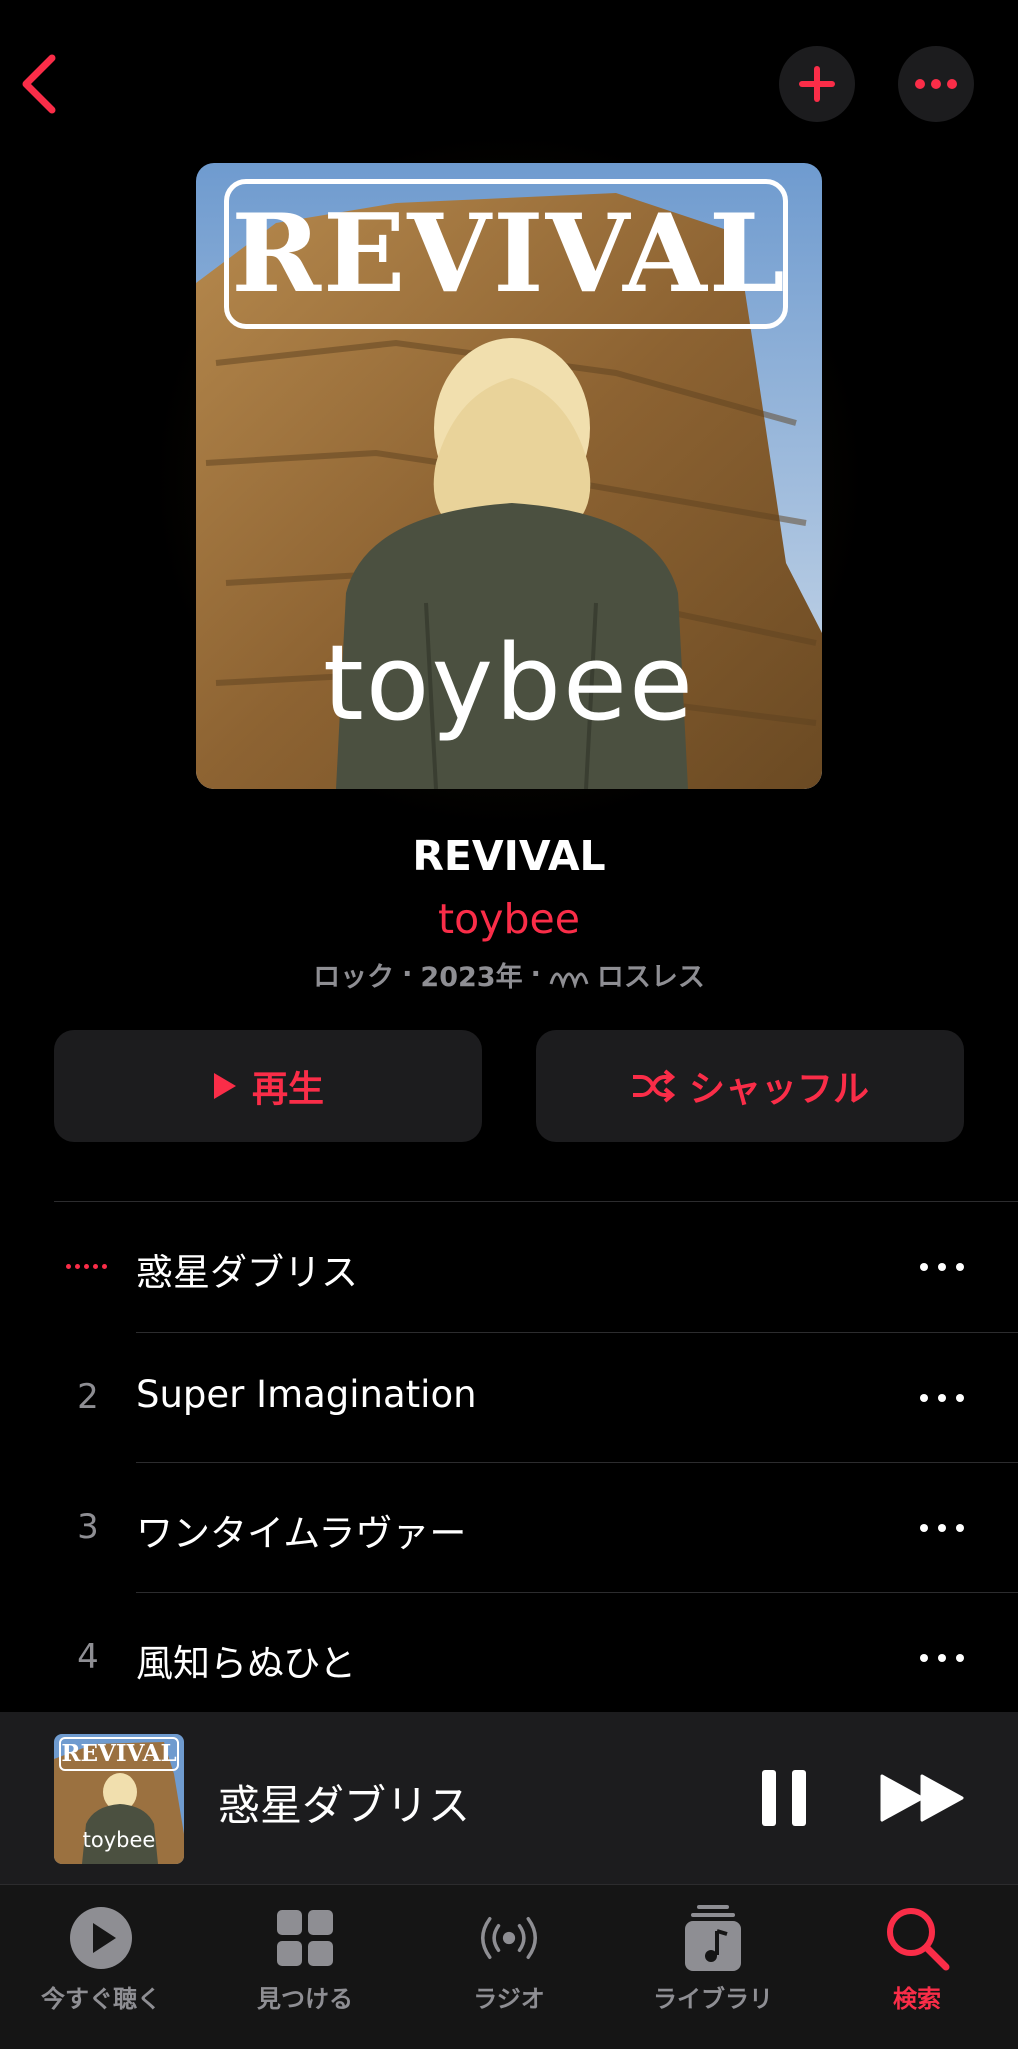  I want to click on plus-icon, so click(817, 84).